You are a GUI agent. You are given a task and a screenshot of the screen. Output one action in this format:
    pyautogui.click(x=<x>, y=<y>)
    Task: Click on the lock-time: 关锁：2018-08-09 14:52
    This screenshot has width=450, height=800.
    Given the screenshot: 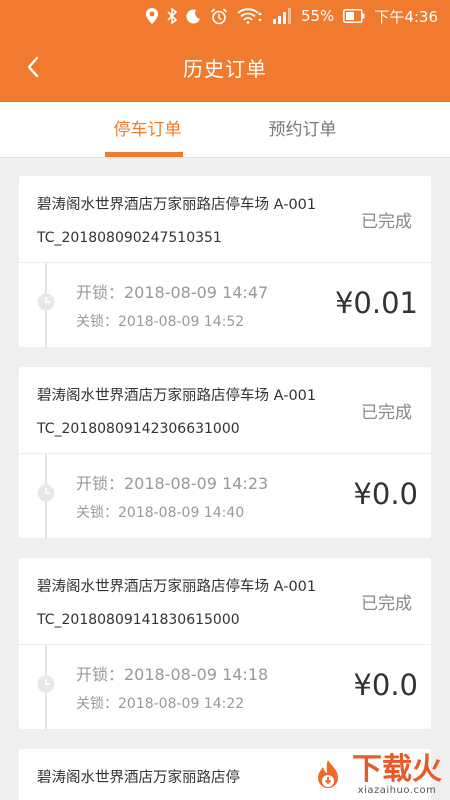 What is the action you would take?
    pyautogui.click(x=160, y=322)
    